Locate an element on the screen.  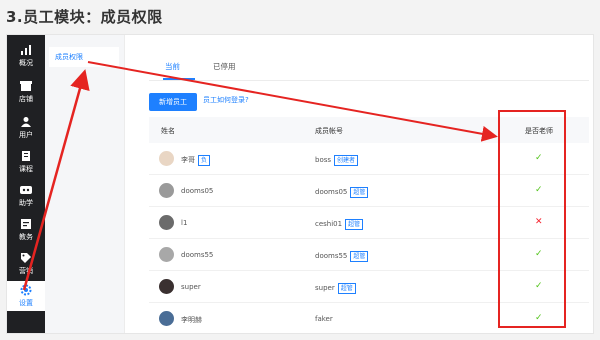
nav-label: 设置 is located at coordinates (26, 303).